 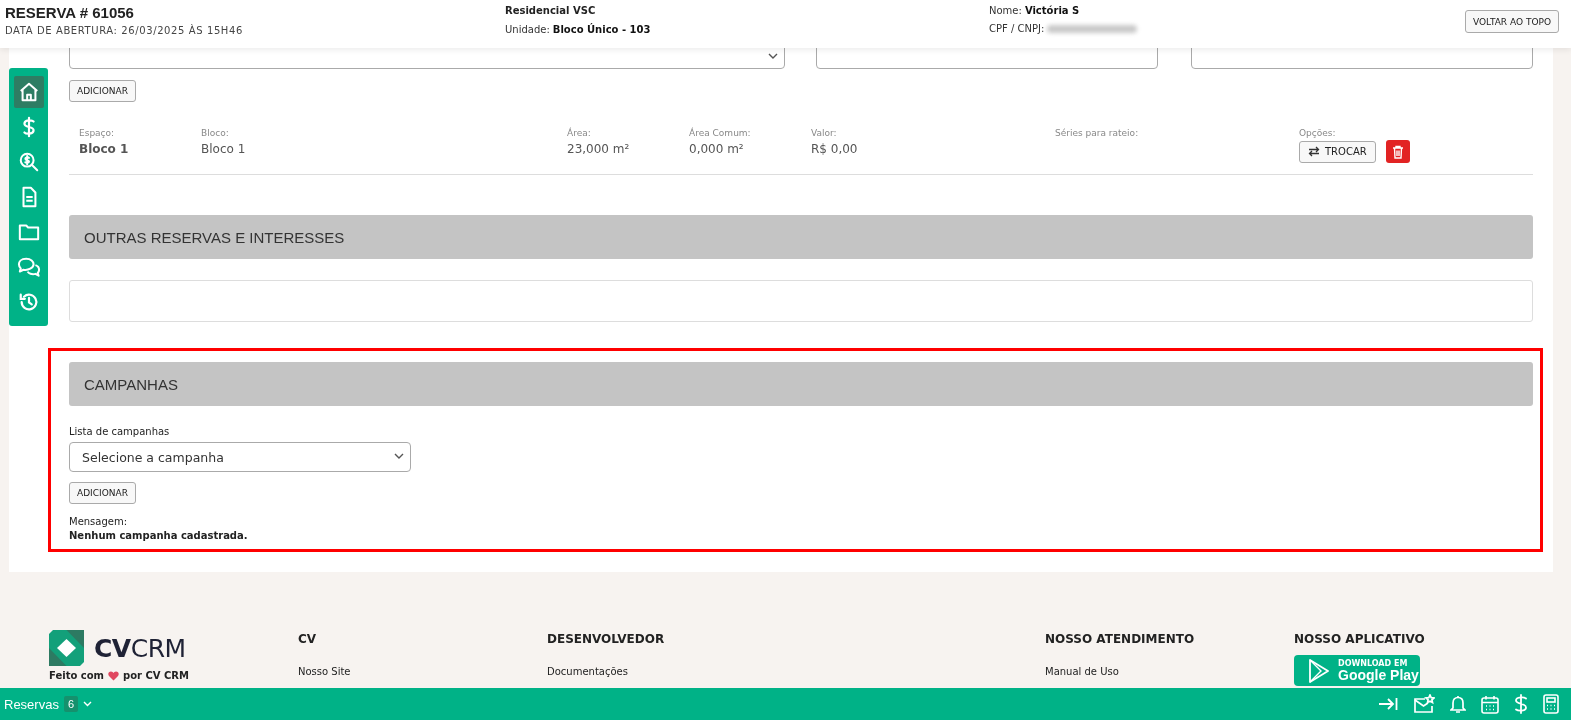 I want to click on footer-heading: NOSSO APLICATIVO, so click(x=1360, y=639).